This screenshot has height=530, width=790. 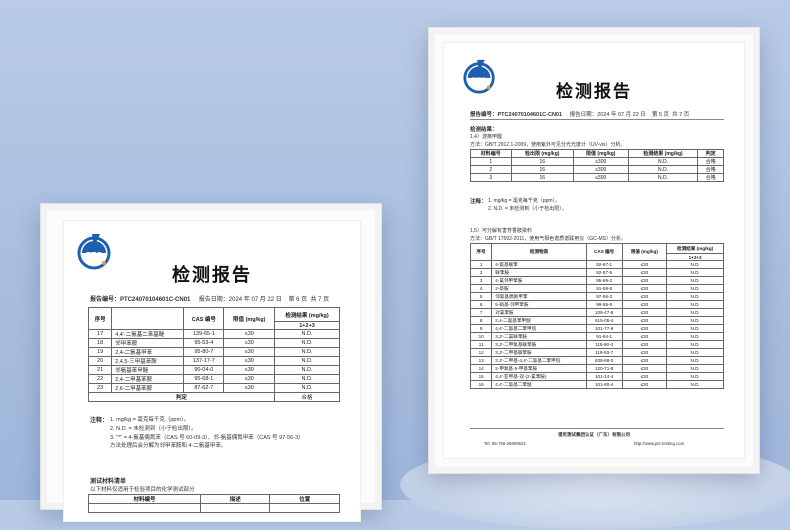 What do you see at coordinates (204, 318) in the screenshot?
I see `col-header: CAS 编号` at bounding box center [204, 318].